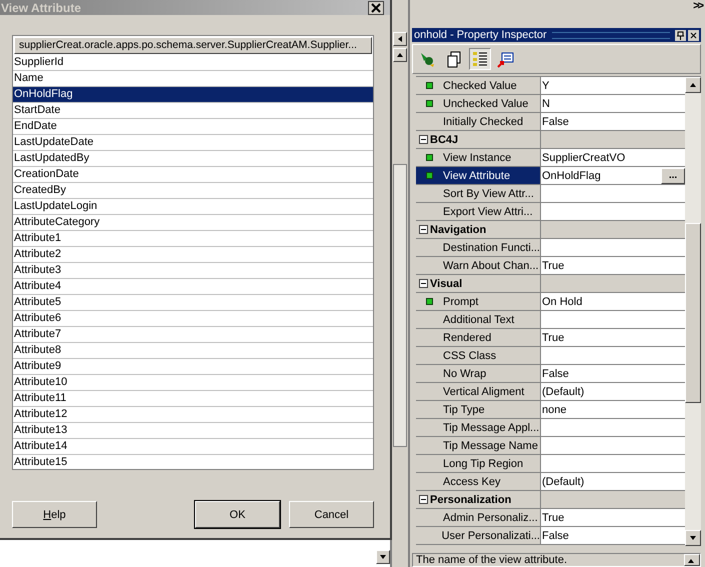 This screenshot has height=567, width=705. I want to click on property-name-cell: Unchecked Value, so click(478, 104).